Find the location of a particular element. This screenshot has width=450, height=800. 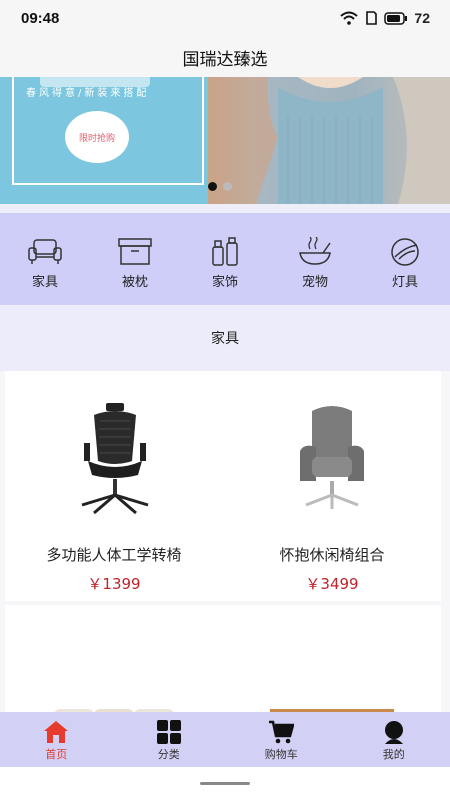

status-icons: 72 is located at coordinates (385, 18).